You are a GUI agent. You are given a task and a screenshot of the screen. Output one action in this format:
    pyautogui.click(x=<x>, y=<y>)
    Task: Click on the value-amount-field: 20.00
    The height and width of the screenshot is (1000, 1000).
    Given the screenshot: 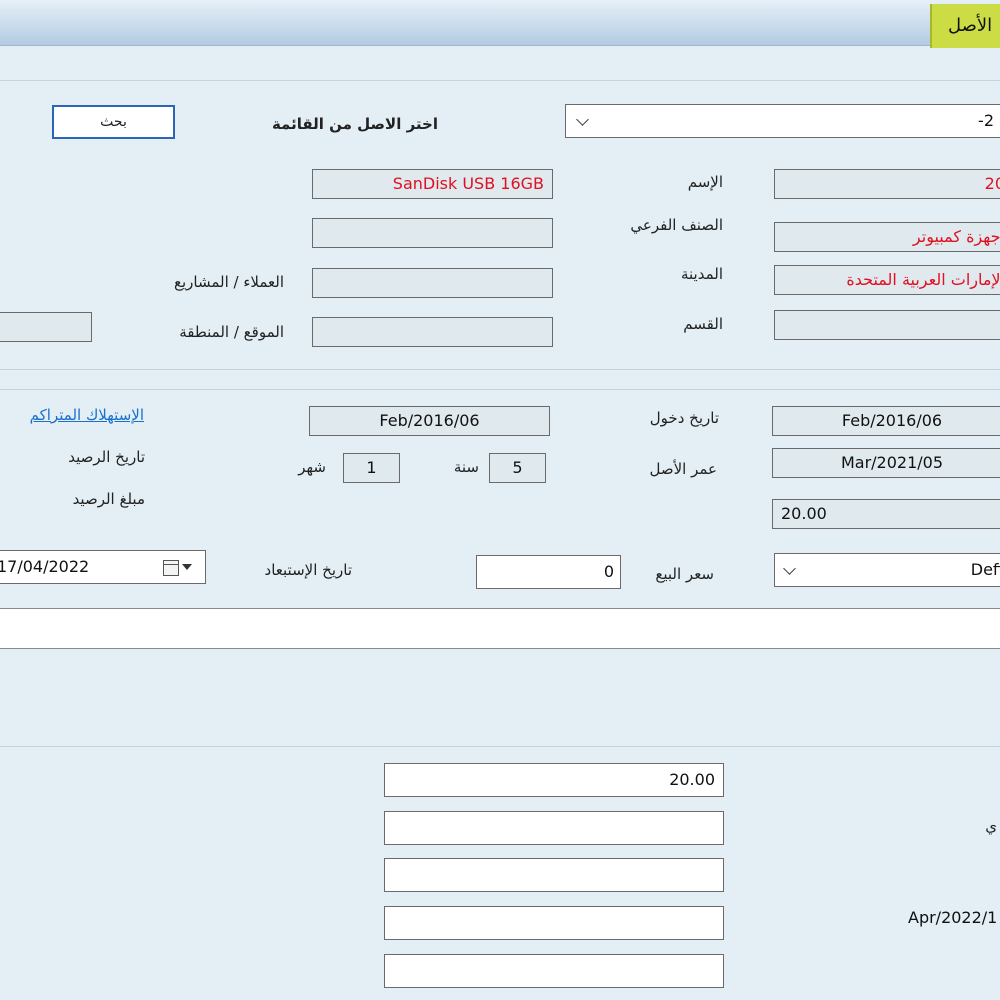 What is the action you would take?
    pyautogui.click(x=886, y=514)
    